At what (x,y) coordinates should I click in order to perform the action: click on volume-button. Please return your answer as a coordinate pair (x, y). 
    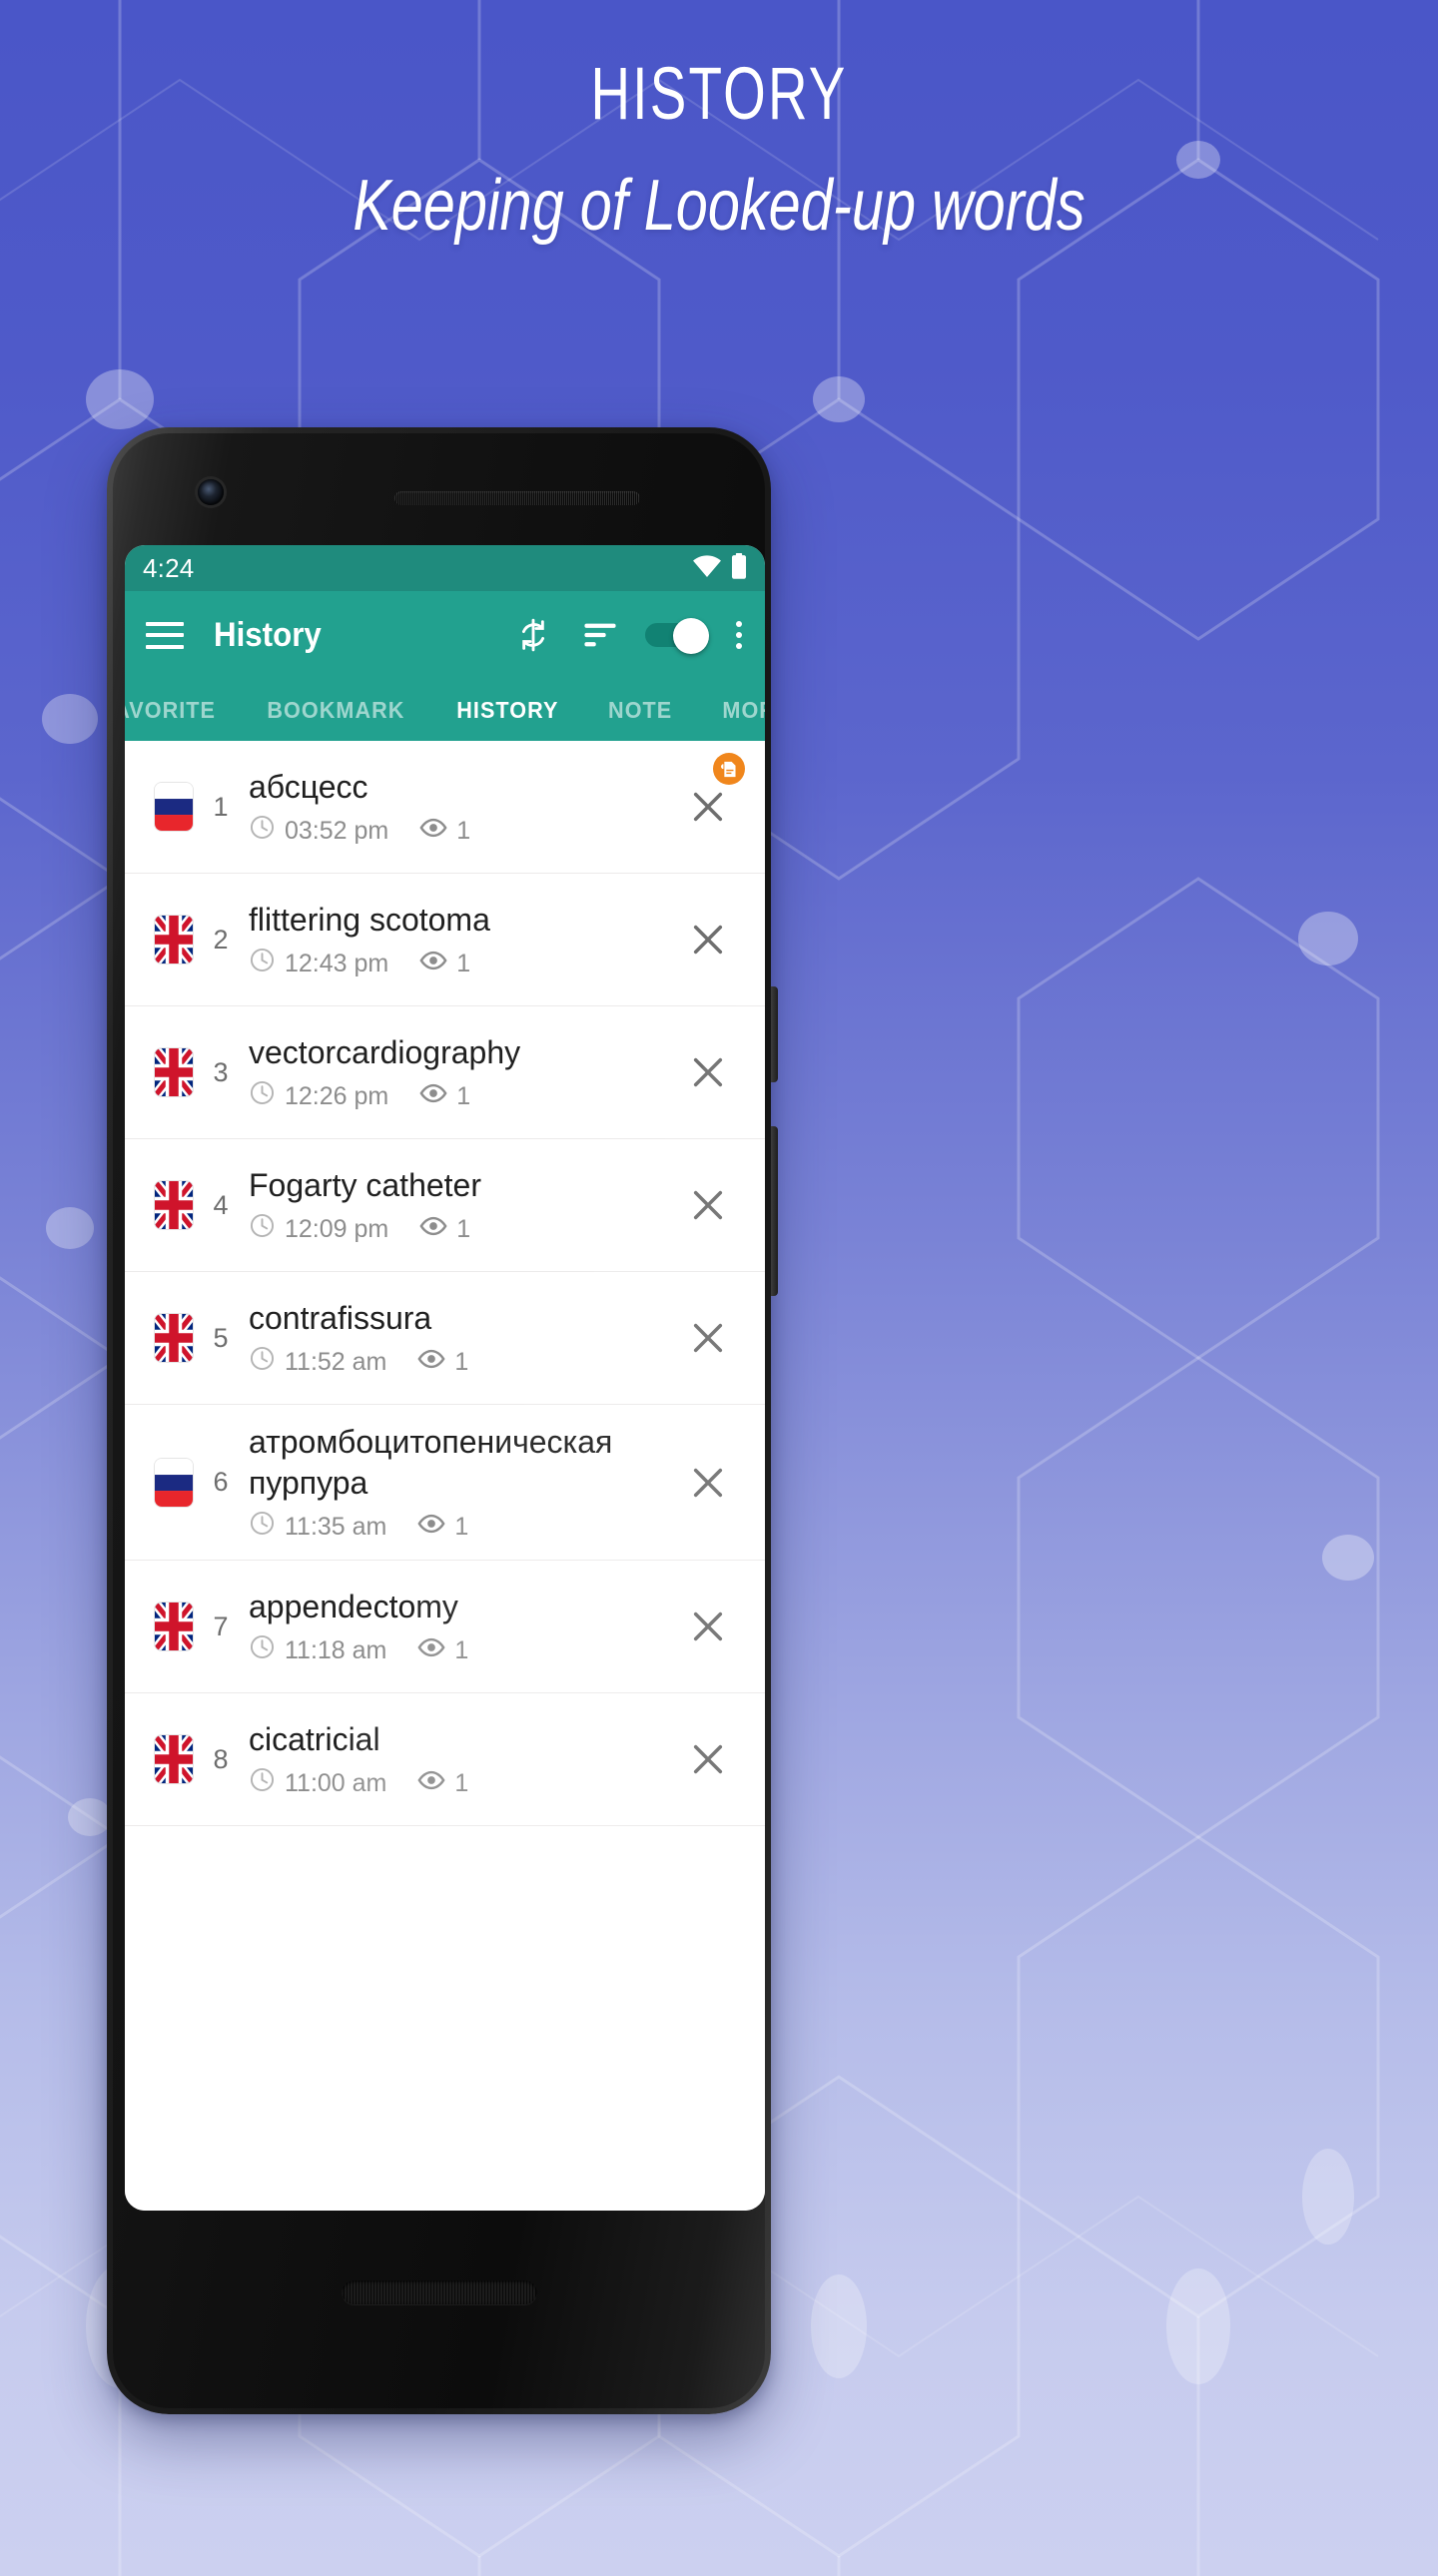
    Looking at the image, I should click on (774, 1211).